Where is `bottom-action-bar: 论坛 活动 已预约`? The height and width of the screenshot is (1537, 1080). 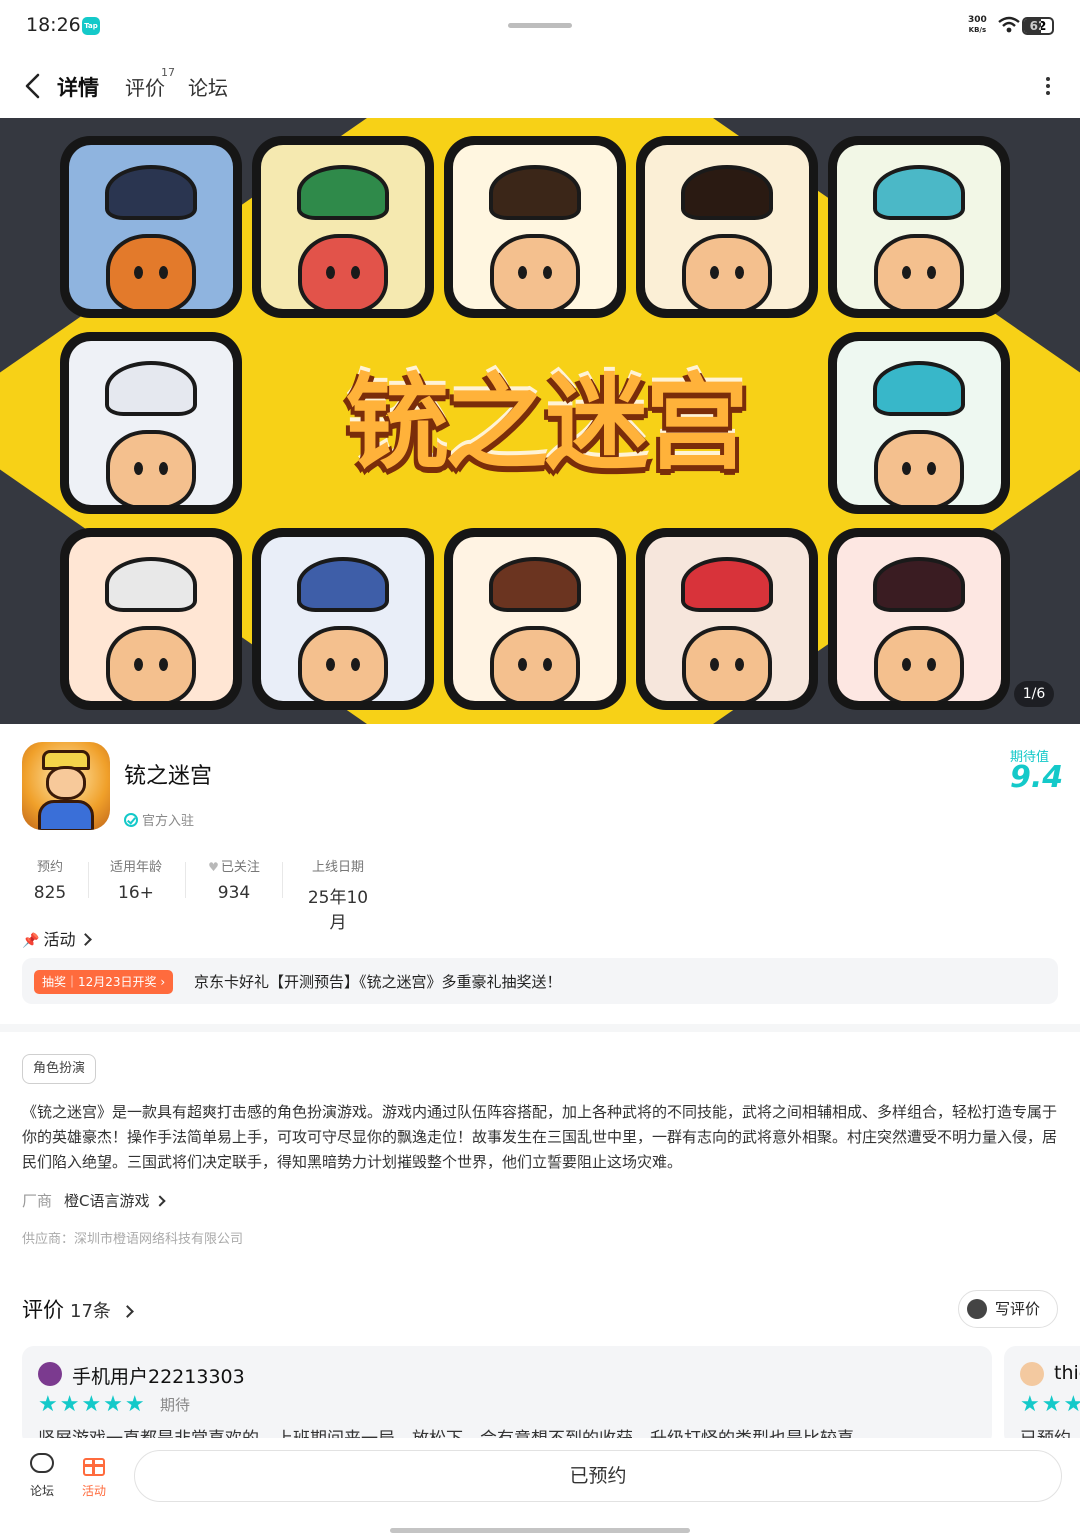
bottom-action-bar: 论坛 活动 已预约 is located at coordinates (540, 1487).